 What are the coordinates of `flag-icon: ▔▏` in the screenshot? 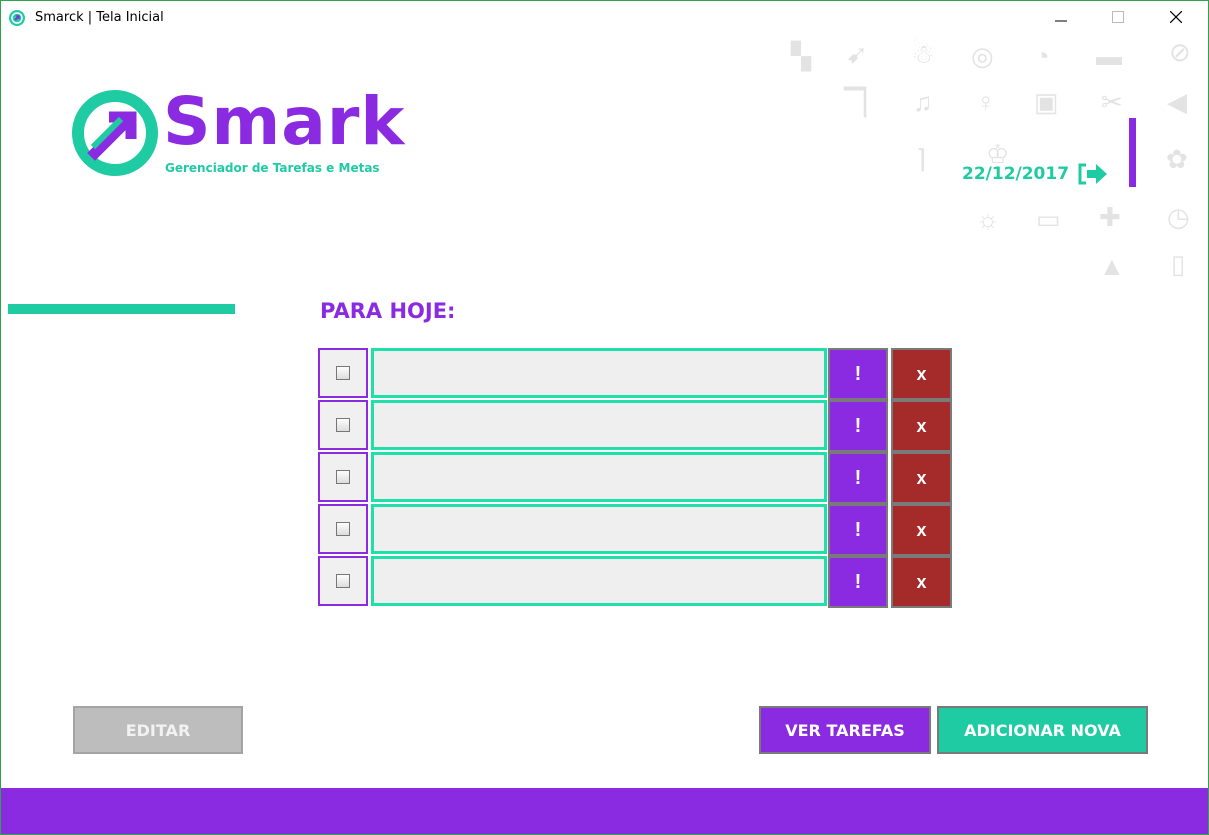 It's located at (864, 102).